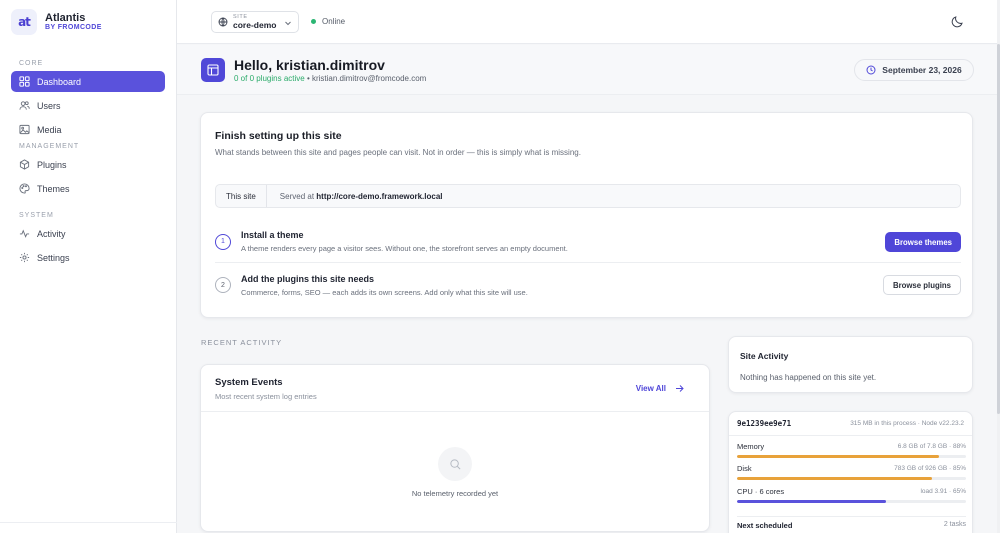 This screenshot has width=1000, height=533. Describe the element at coordinates (88, 22) in the screenshot. I see `brand: at Atlantis BY FROMCODE` at that location.